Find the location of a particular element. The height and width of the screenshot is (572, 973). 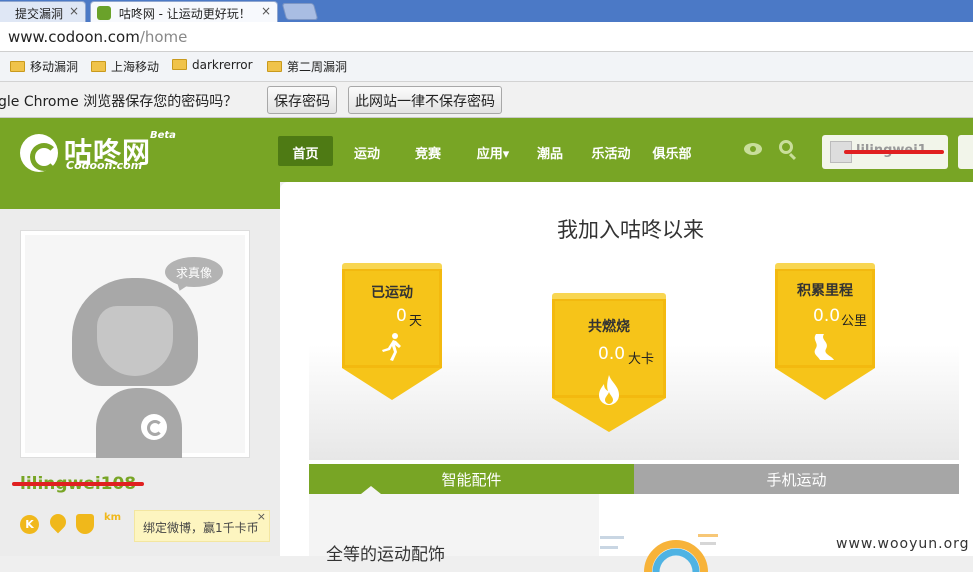

password-prompt-text: gle Chrome 浏览器保存您的密码吗？ is located at coordinates (119, 102).